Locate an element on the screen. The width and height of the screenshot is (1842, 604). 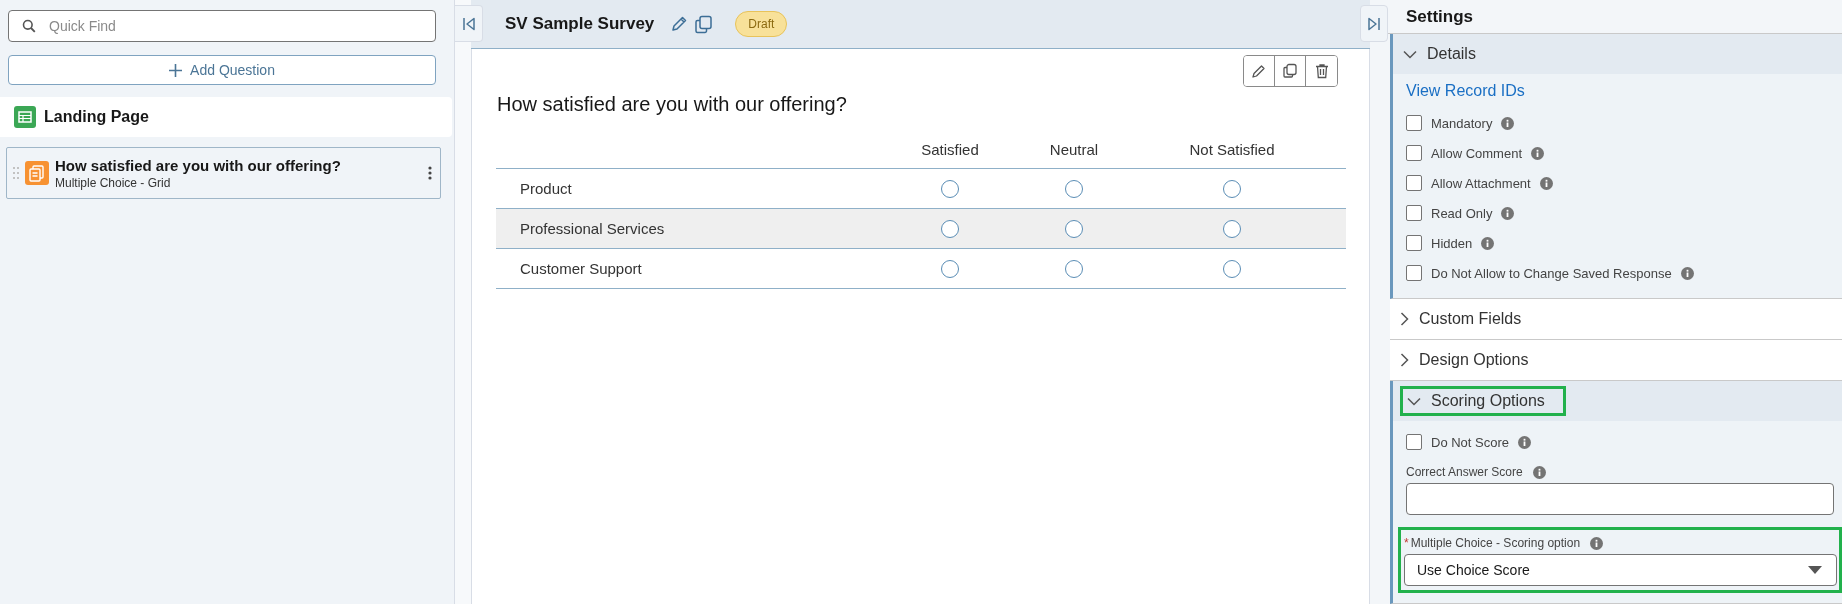
edit-button is located at coordinates (1259, 71).